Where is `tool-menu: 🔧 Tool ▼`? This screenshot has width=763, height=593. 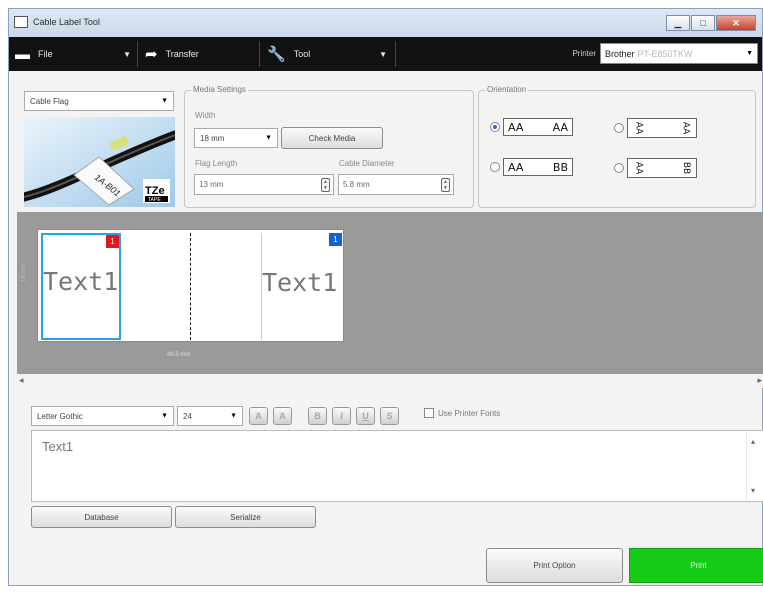
tool-menu: 🔧 Tool ▼ is located at coordinates (327, 54).